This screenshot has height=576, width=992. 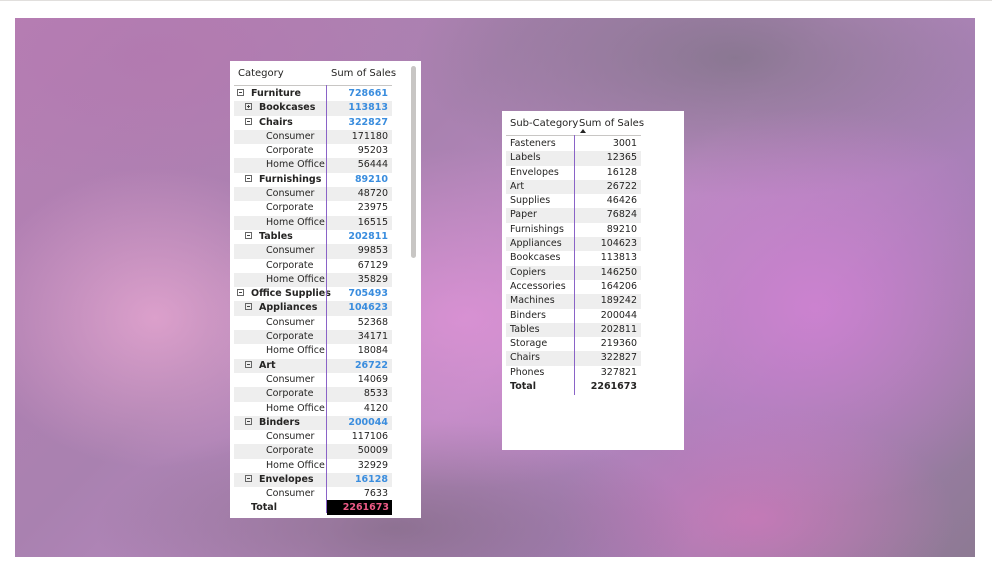 I want to click on table-row-value: 26722, so click(x=621, y=186).